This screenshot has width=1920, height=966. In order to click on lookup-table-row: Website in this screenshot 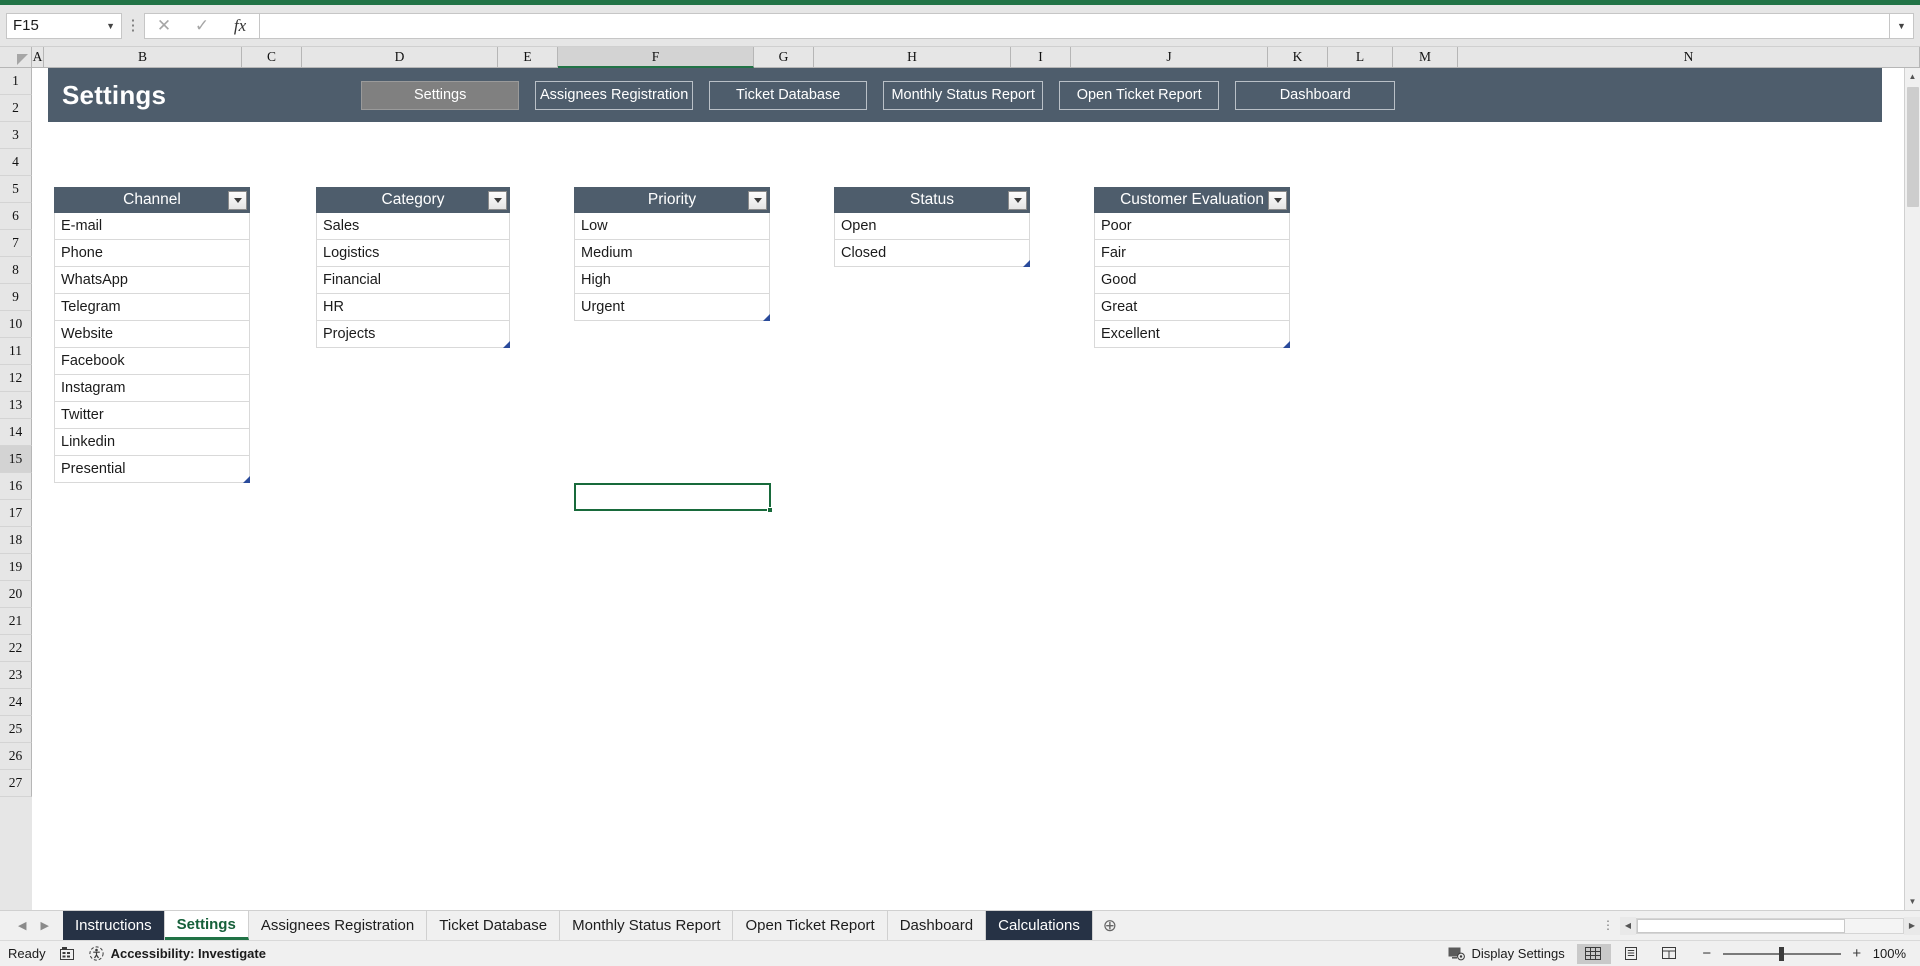, I will do `click(152, 334)`.